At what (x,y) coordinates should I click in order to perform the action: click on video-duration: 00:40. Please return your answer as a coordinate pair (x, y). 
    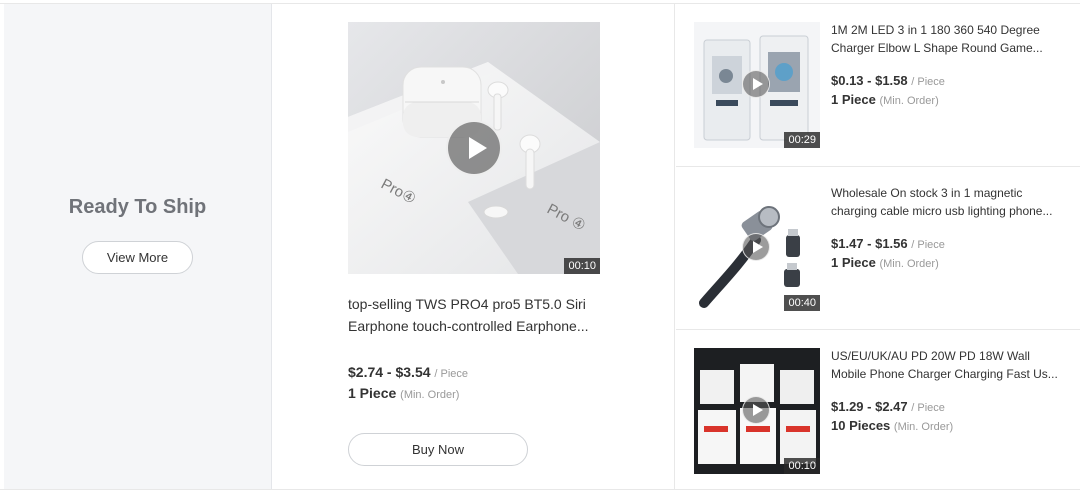
    Looking at the image, I should click on (802, 303).